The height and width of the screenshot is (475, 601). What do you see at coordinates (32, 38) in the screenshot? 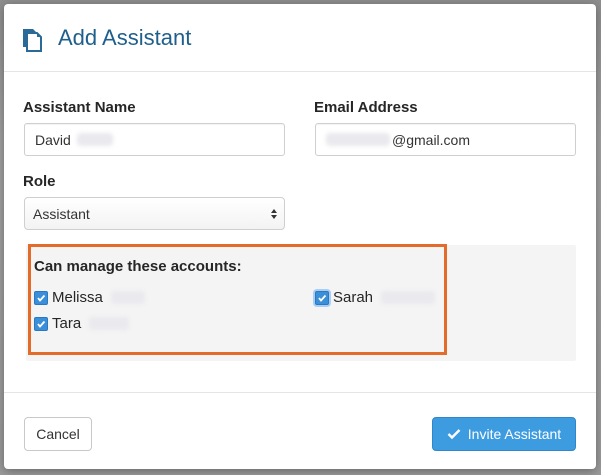
I see `document-copy-icon` at bounding box center [32, 38].